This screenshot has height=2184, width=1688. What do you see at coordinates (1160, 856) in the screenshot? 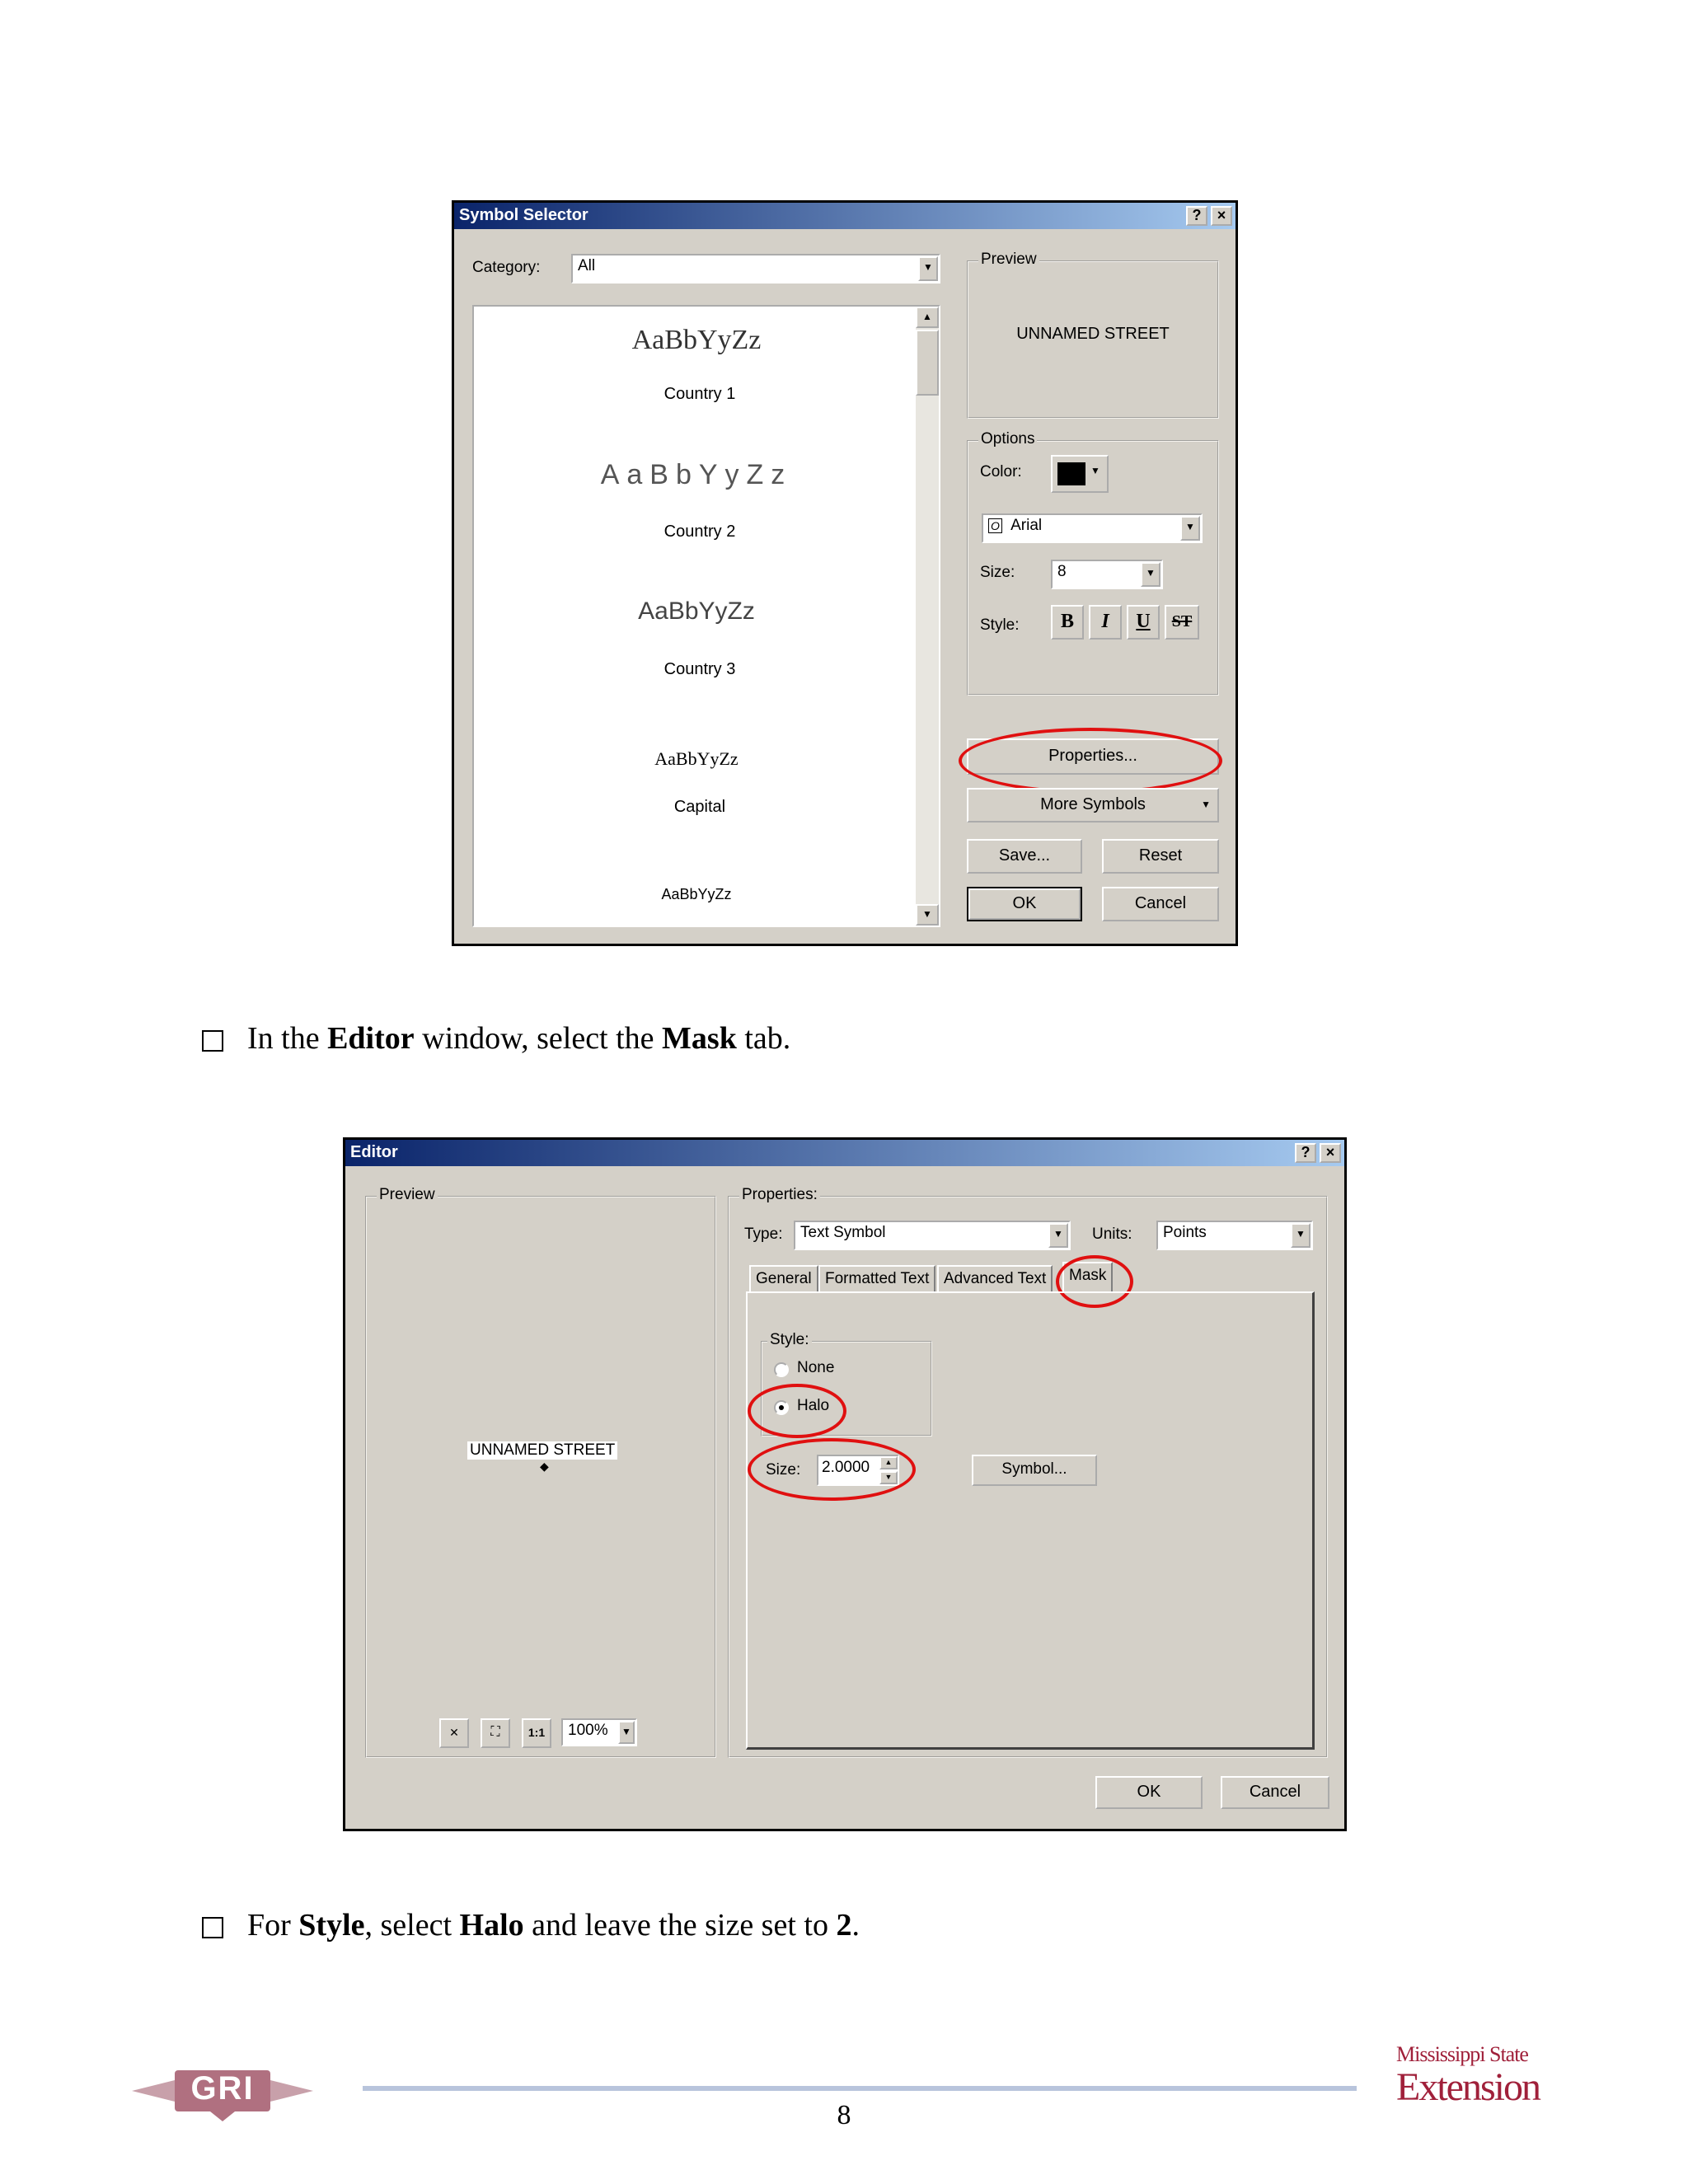
I see `reset-button: Reset` at bounding box center [1160, 856].